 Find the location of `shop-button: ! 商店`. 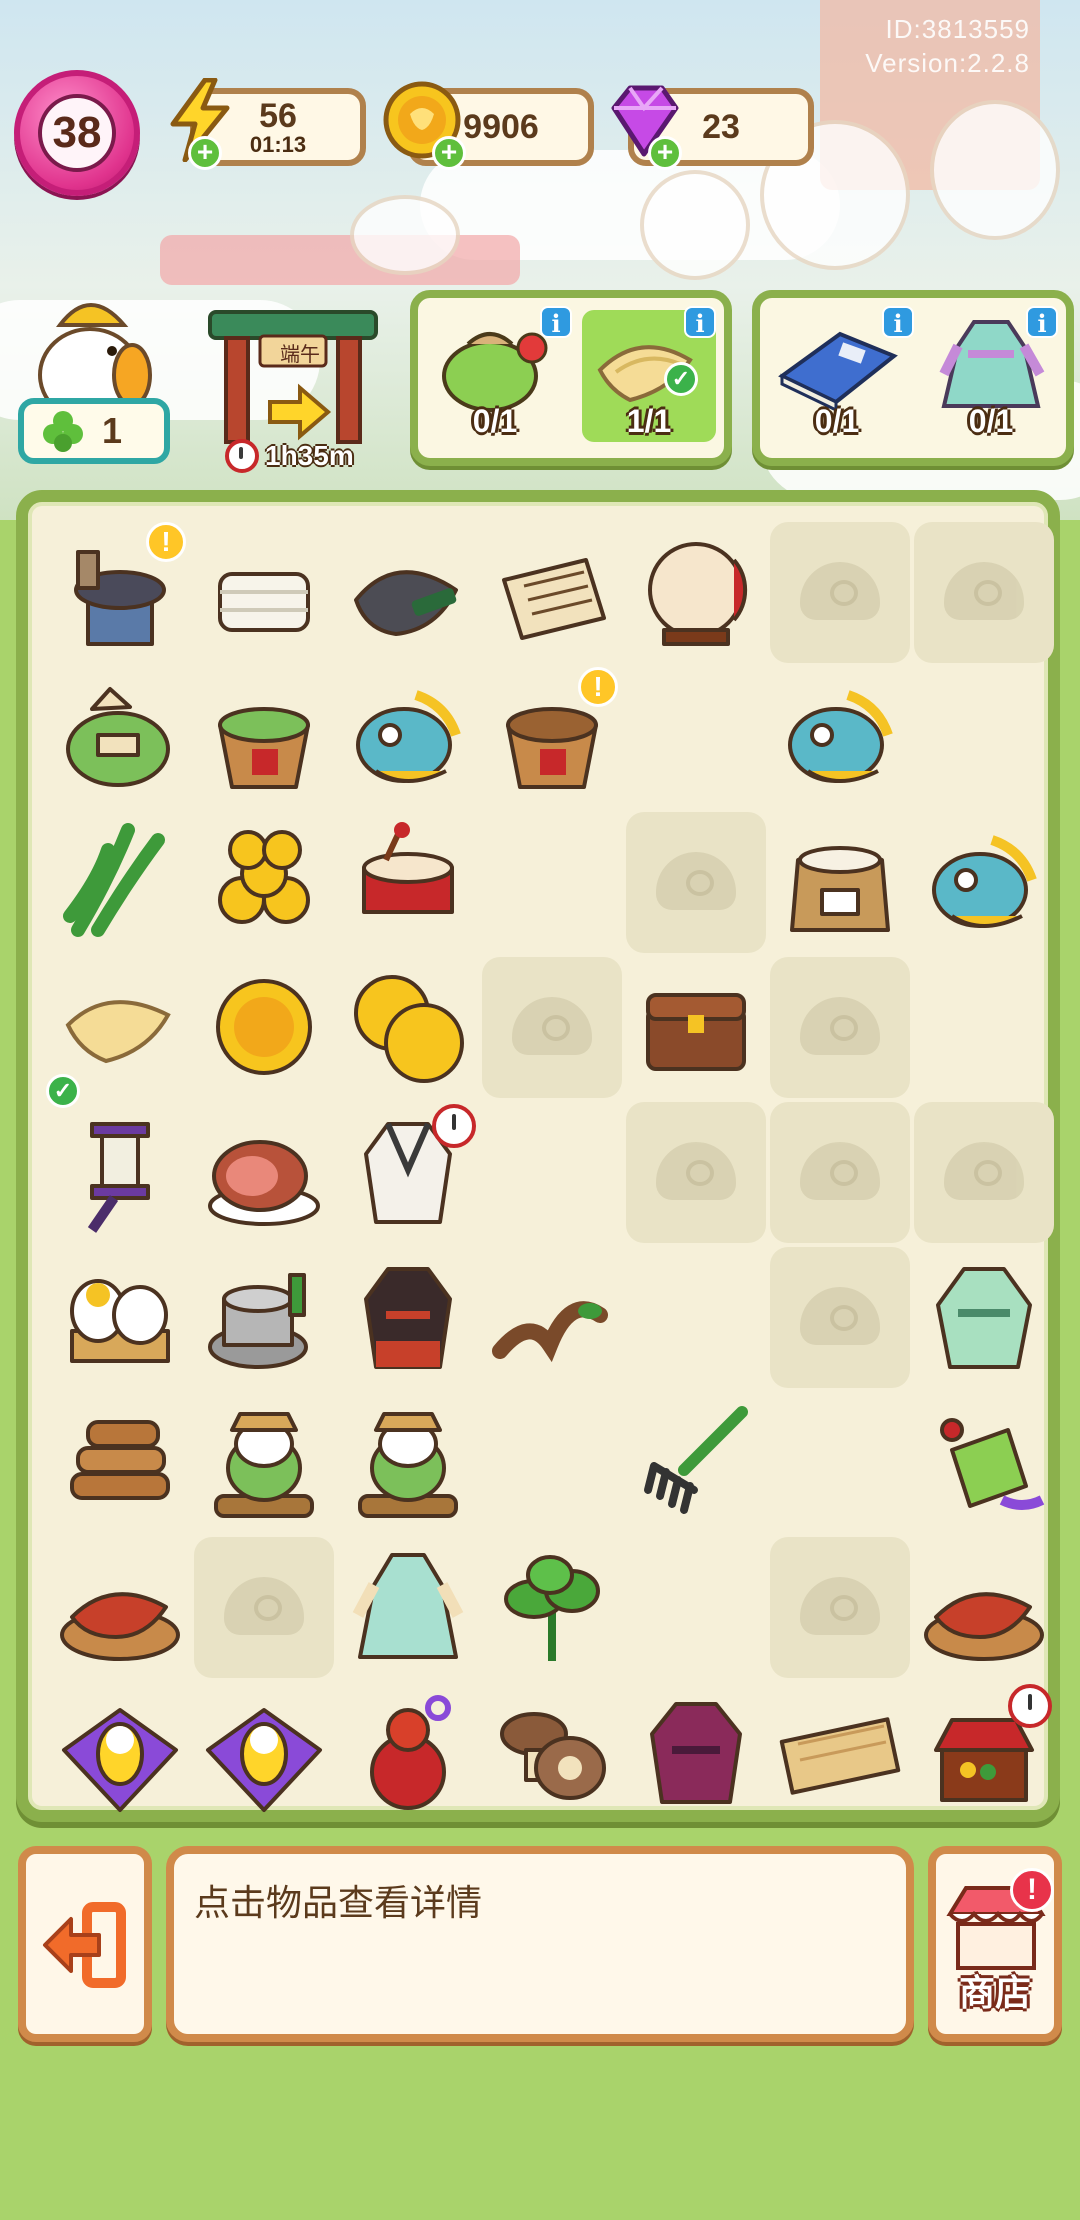

shop-button: ! 商店 is located at coordinates (995, 1944).